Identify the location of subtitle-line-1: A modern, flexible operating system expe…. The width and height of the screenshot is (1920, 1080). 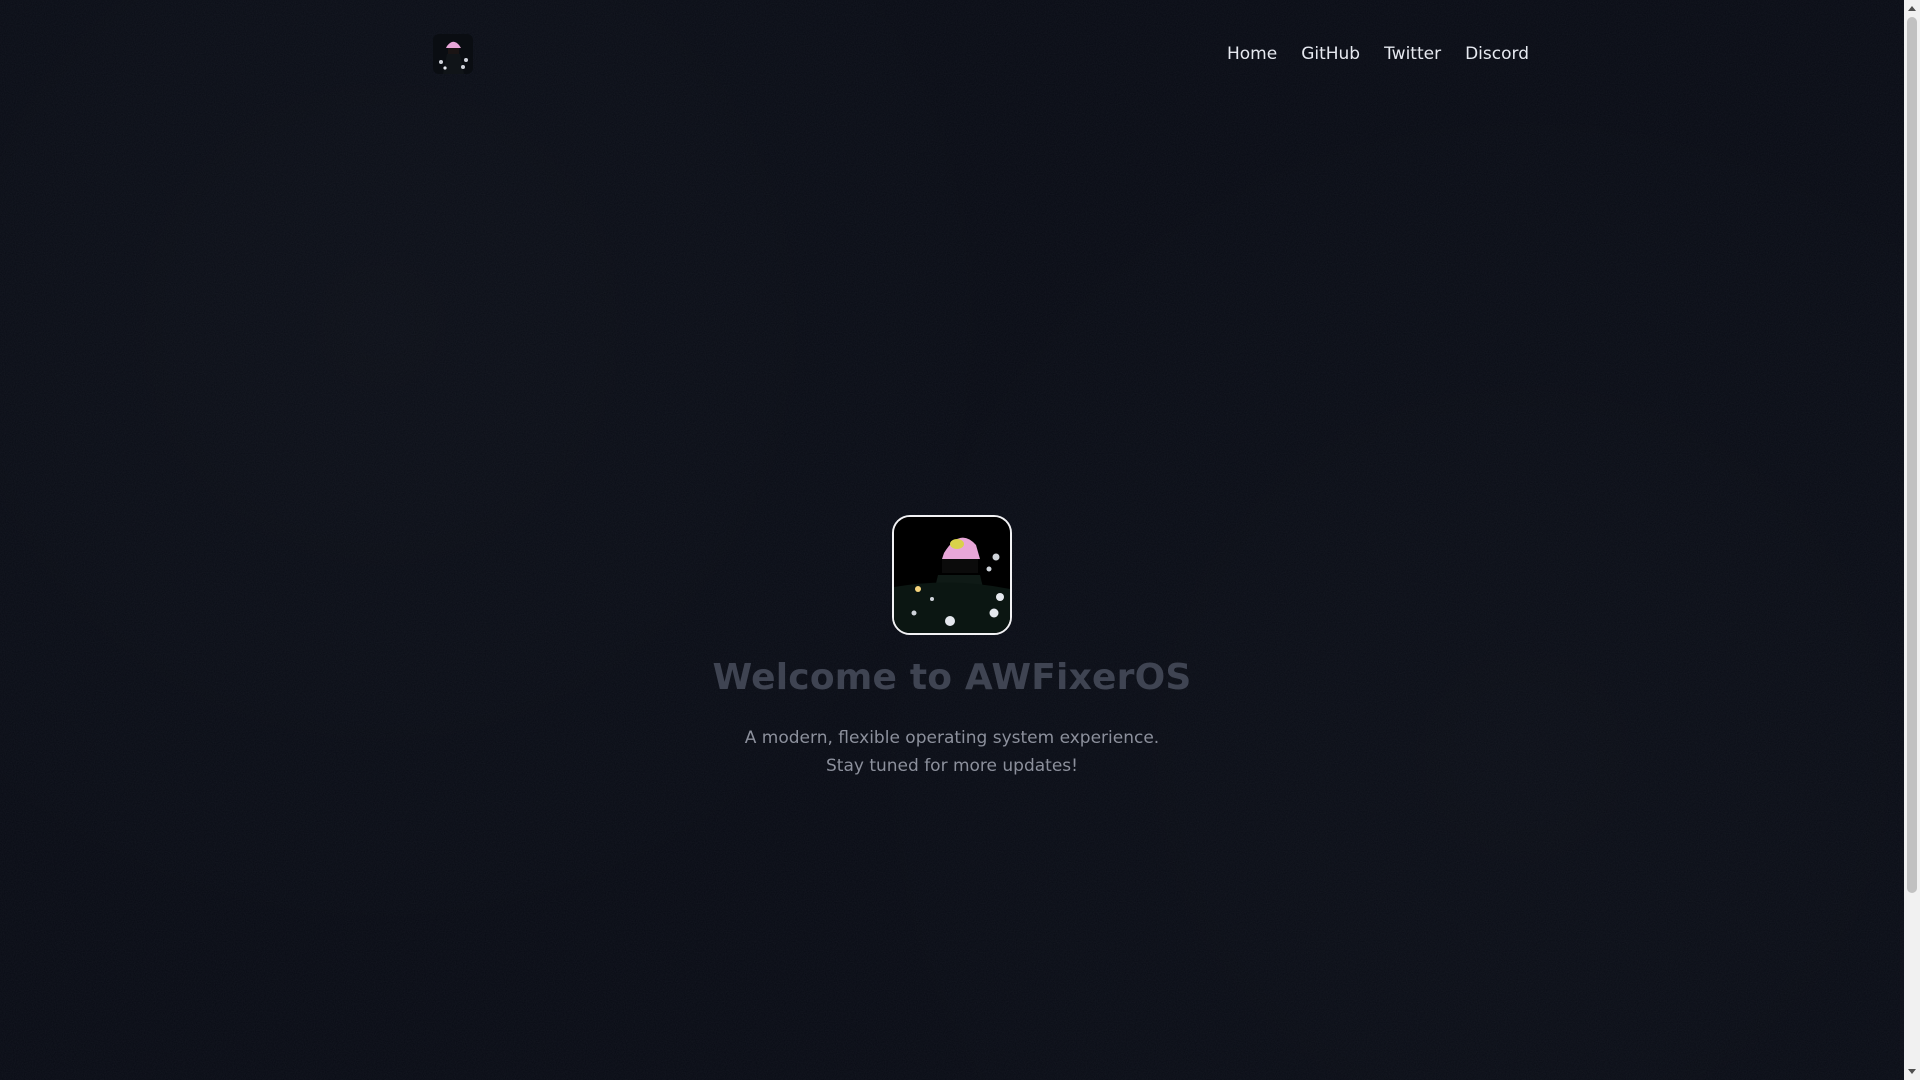
(952, 738).